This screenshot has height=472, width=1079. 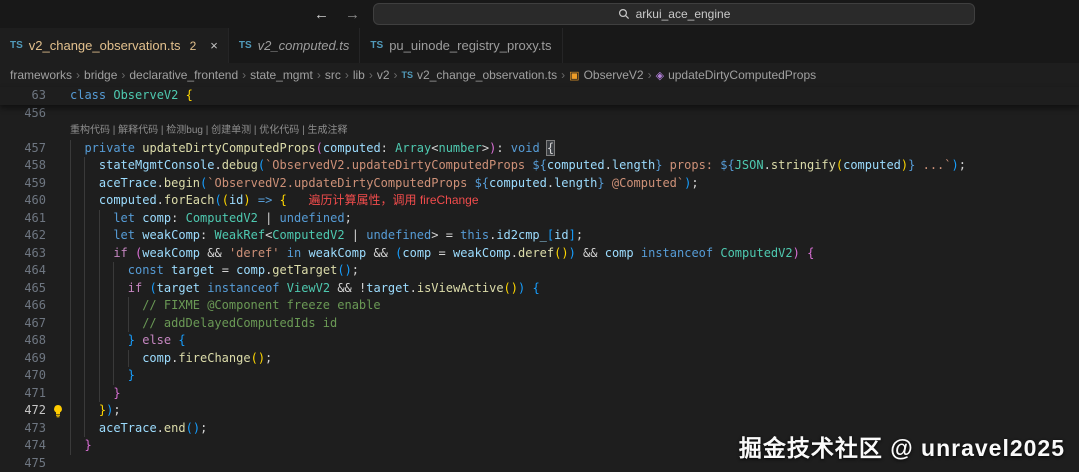 I want to click on token: Array, so click(x=413, y=147).